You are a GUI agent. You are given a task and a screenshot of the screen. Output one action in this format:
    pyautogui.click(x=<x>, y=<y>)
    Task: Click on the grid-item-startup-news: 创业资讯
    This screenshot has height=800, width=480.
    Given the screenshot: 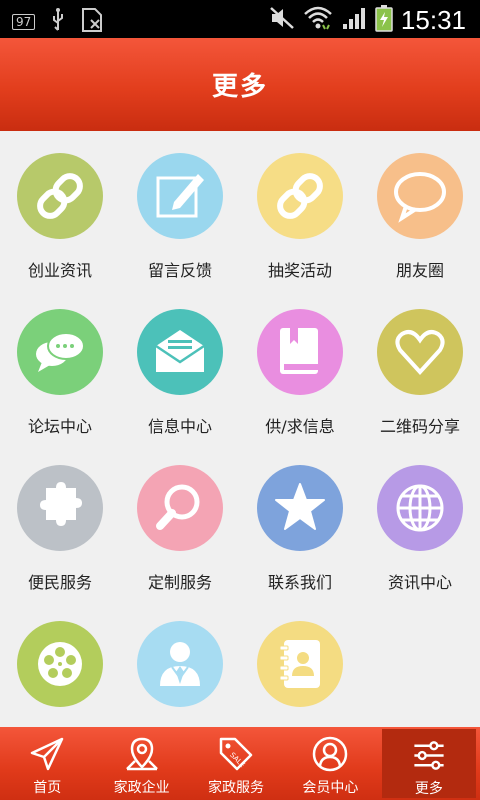 What is the action you would take?
    pyautogui.click(x=60, y=209)
    